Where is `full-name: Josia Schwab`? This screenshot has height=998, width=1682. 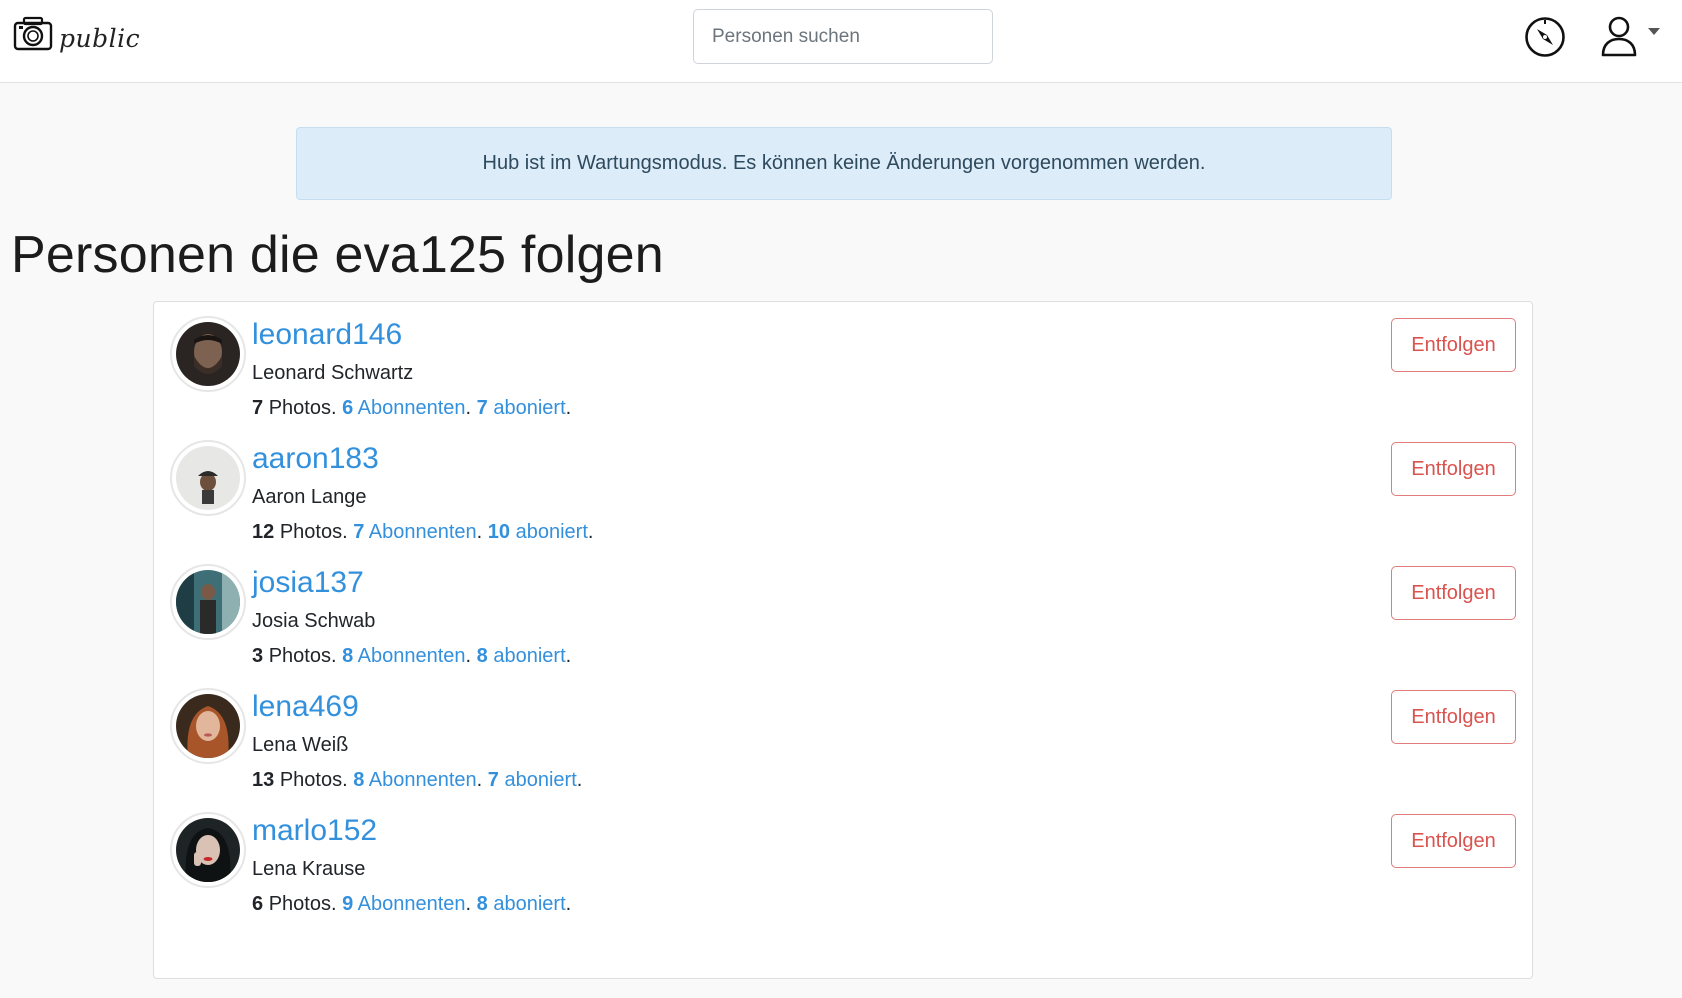
full-name: Josia Schwab is located at coordinates (314, 621).